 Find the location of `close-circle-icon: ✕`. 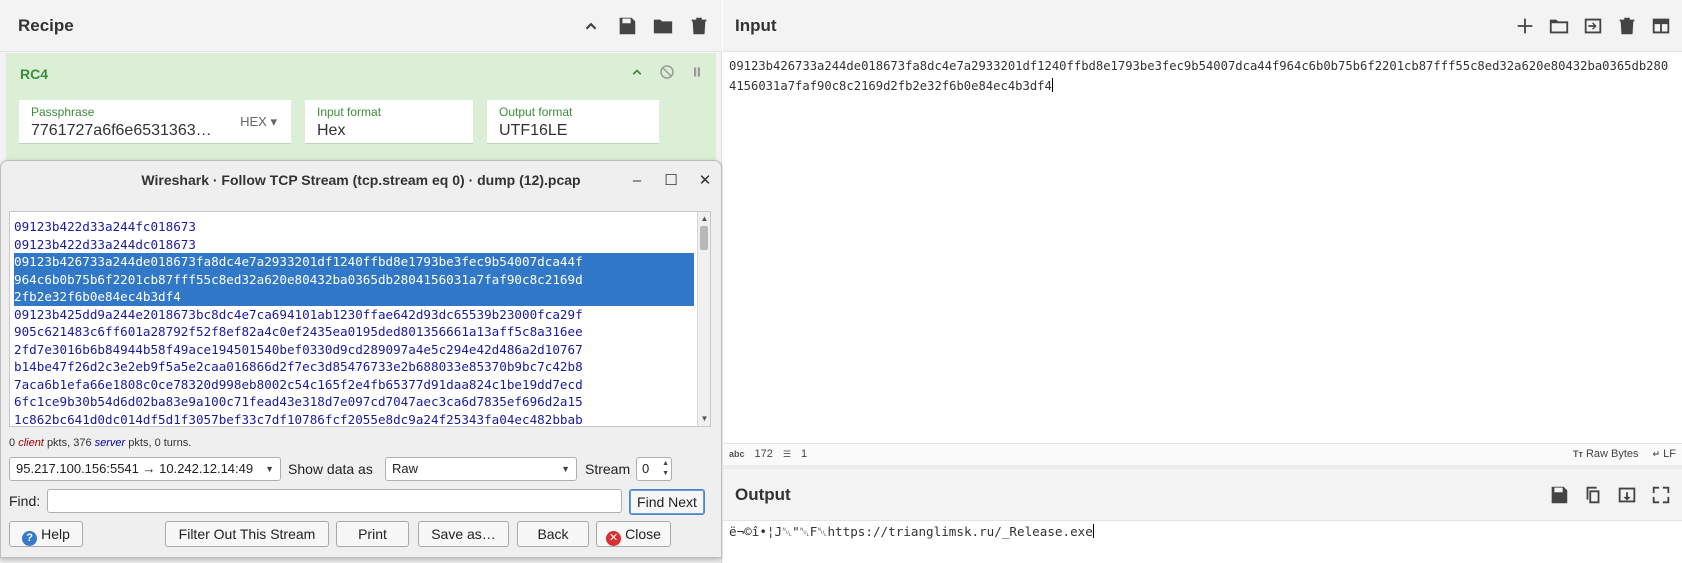

close-circle-icon: ✕ is located at coordinates (614, 538).